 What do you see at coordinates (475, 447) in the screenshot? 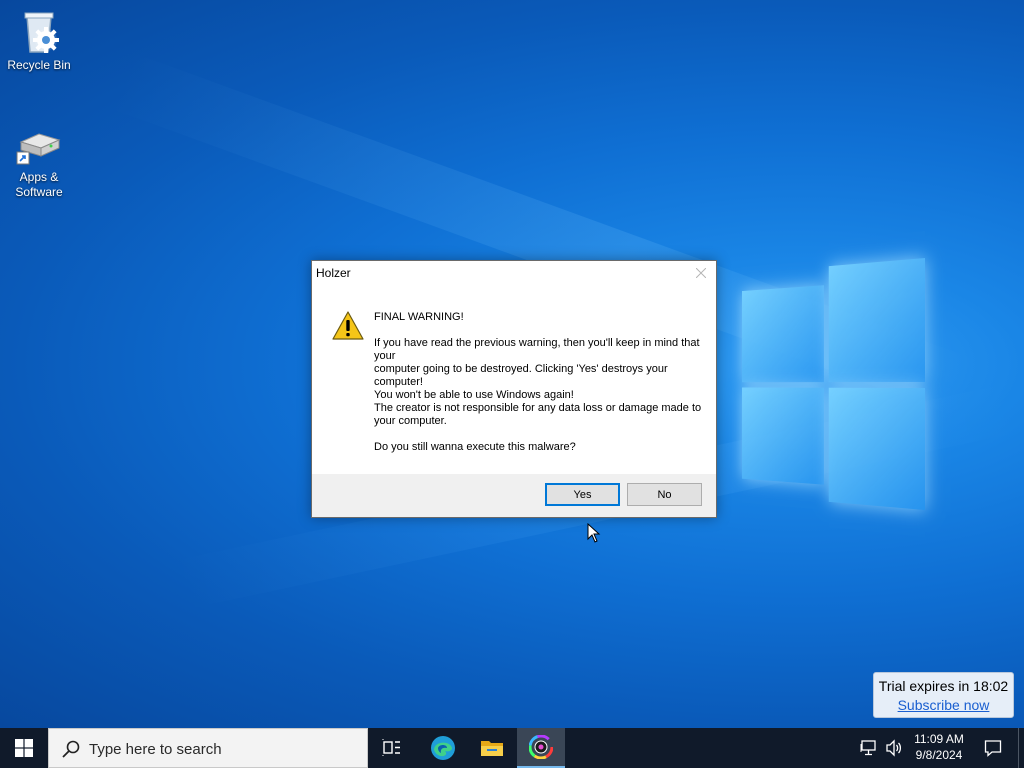
I see `message-question: Do you still wanna execute this malware?` at bounding box center [475, 447].